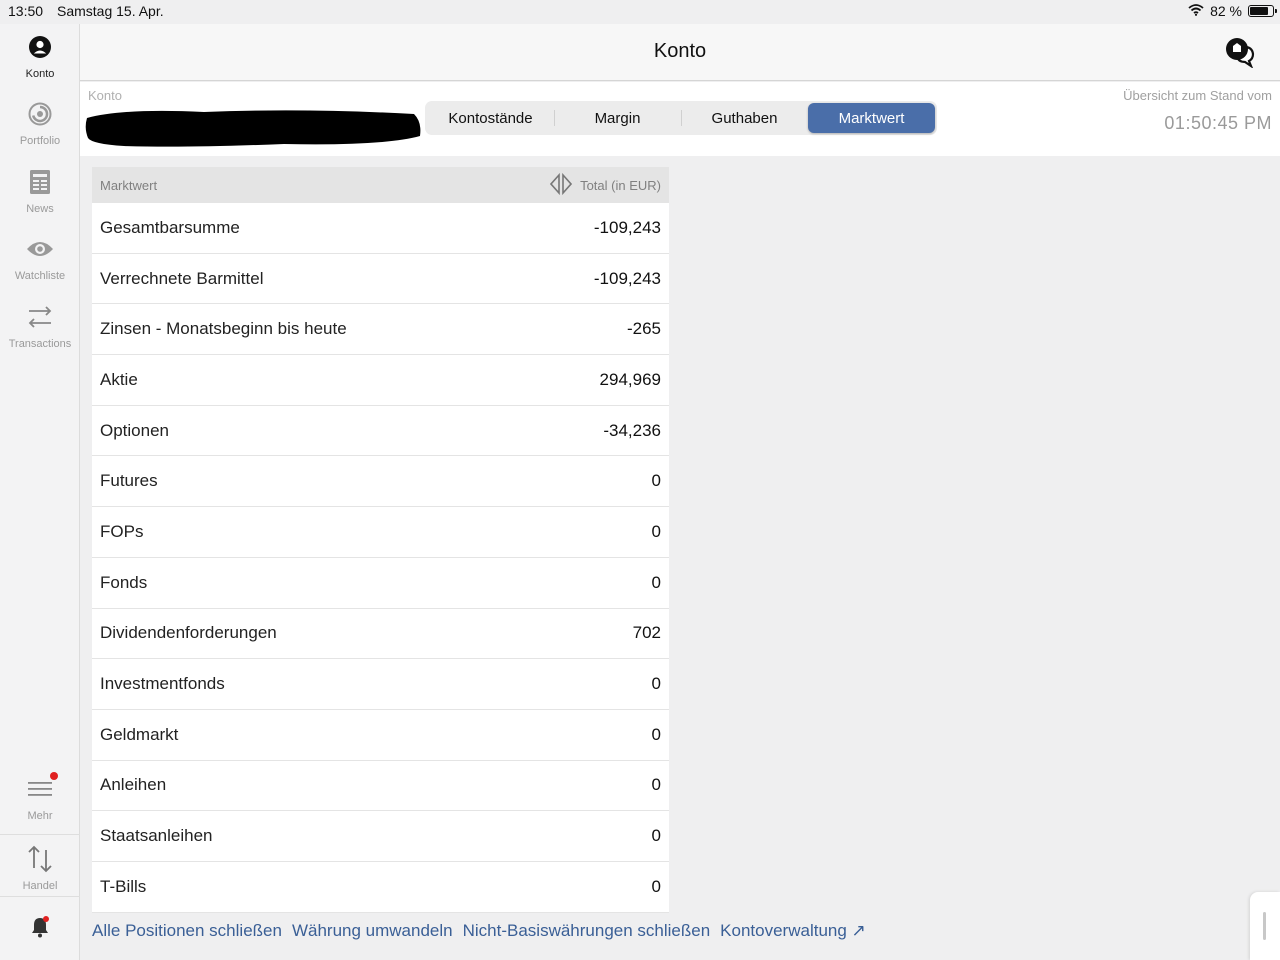 This screenshot has height=960, width=1280. Describe the element at coordinates (119, 379) in the screenshot. I see `row-label: Aktie` at that location.